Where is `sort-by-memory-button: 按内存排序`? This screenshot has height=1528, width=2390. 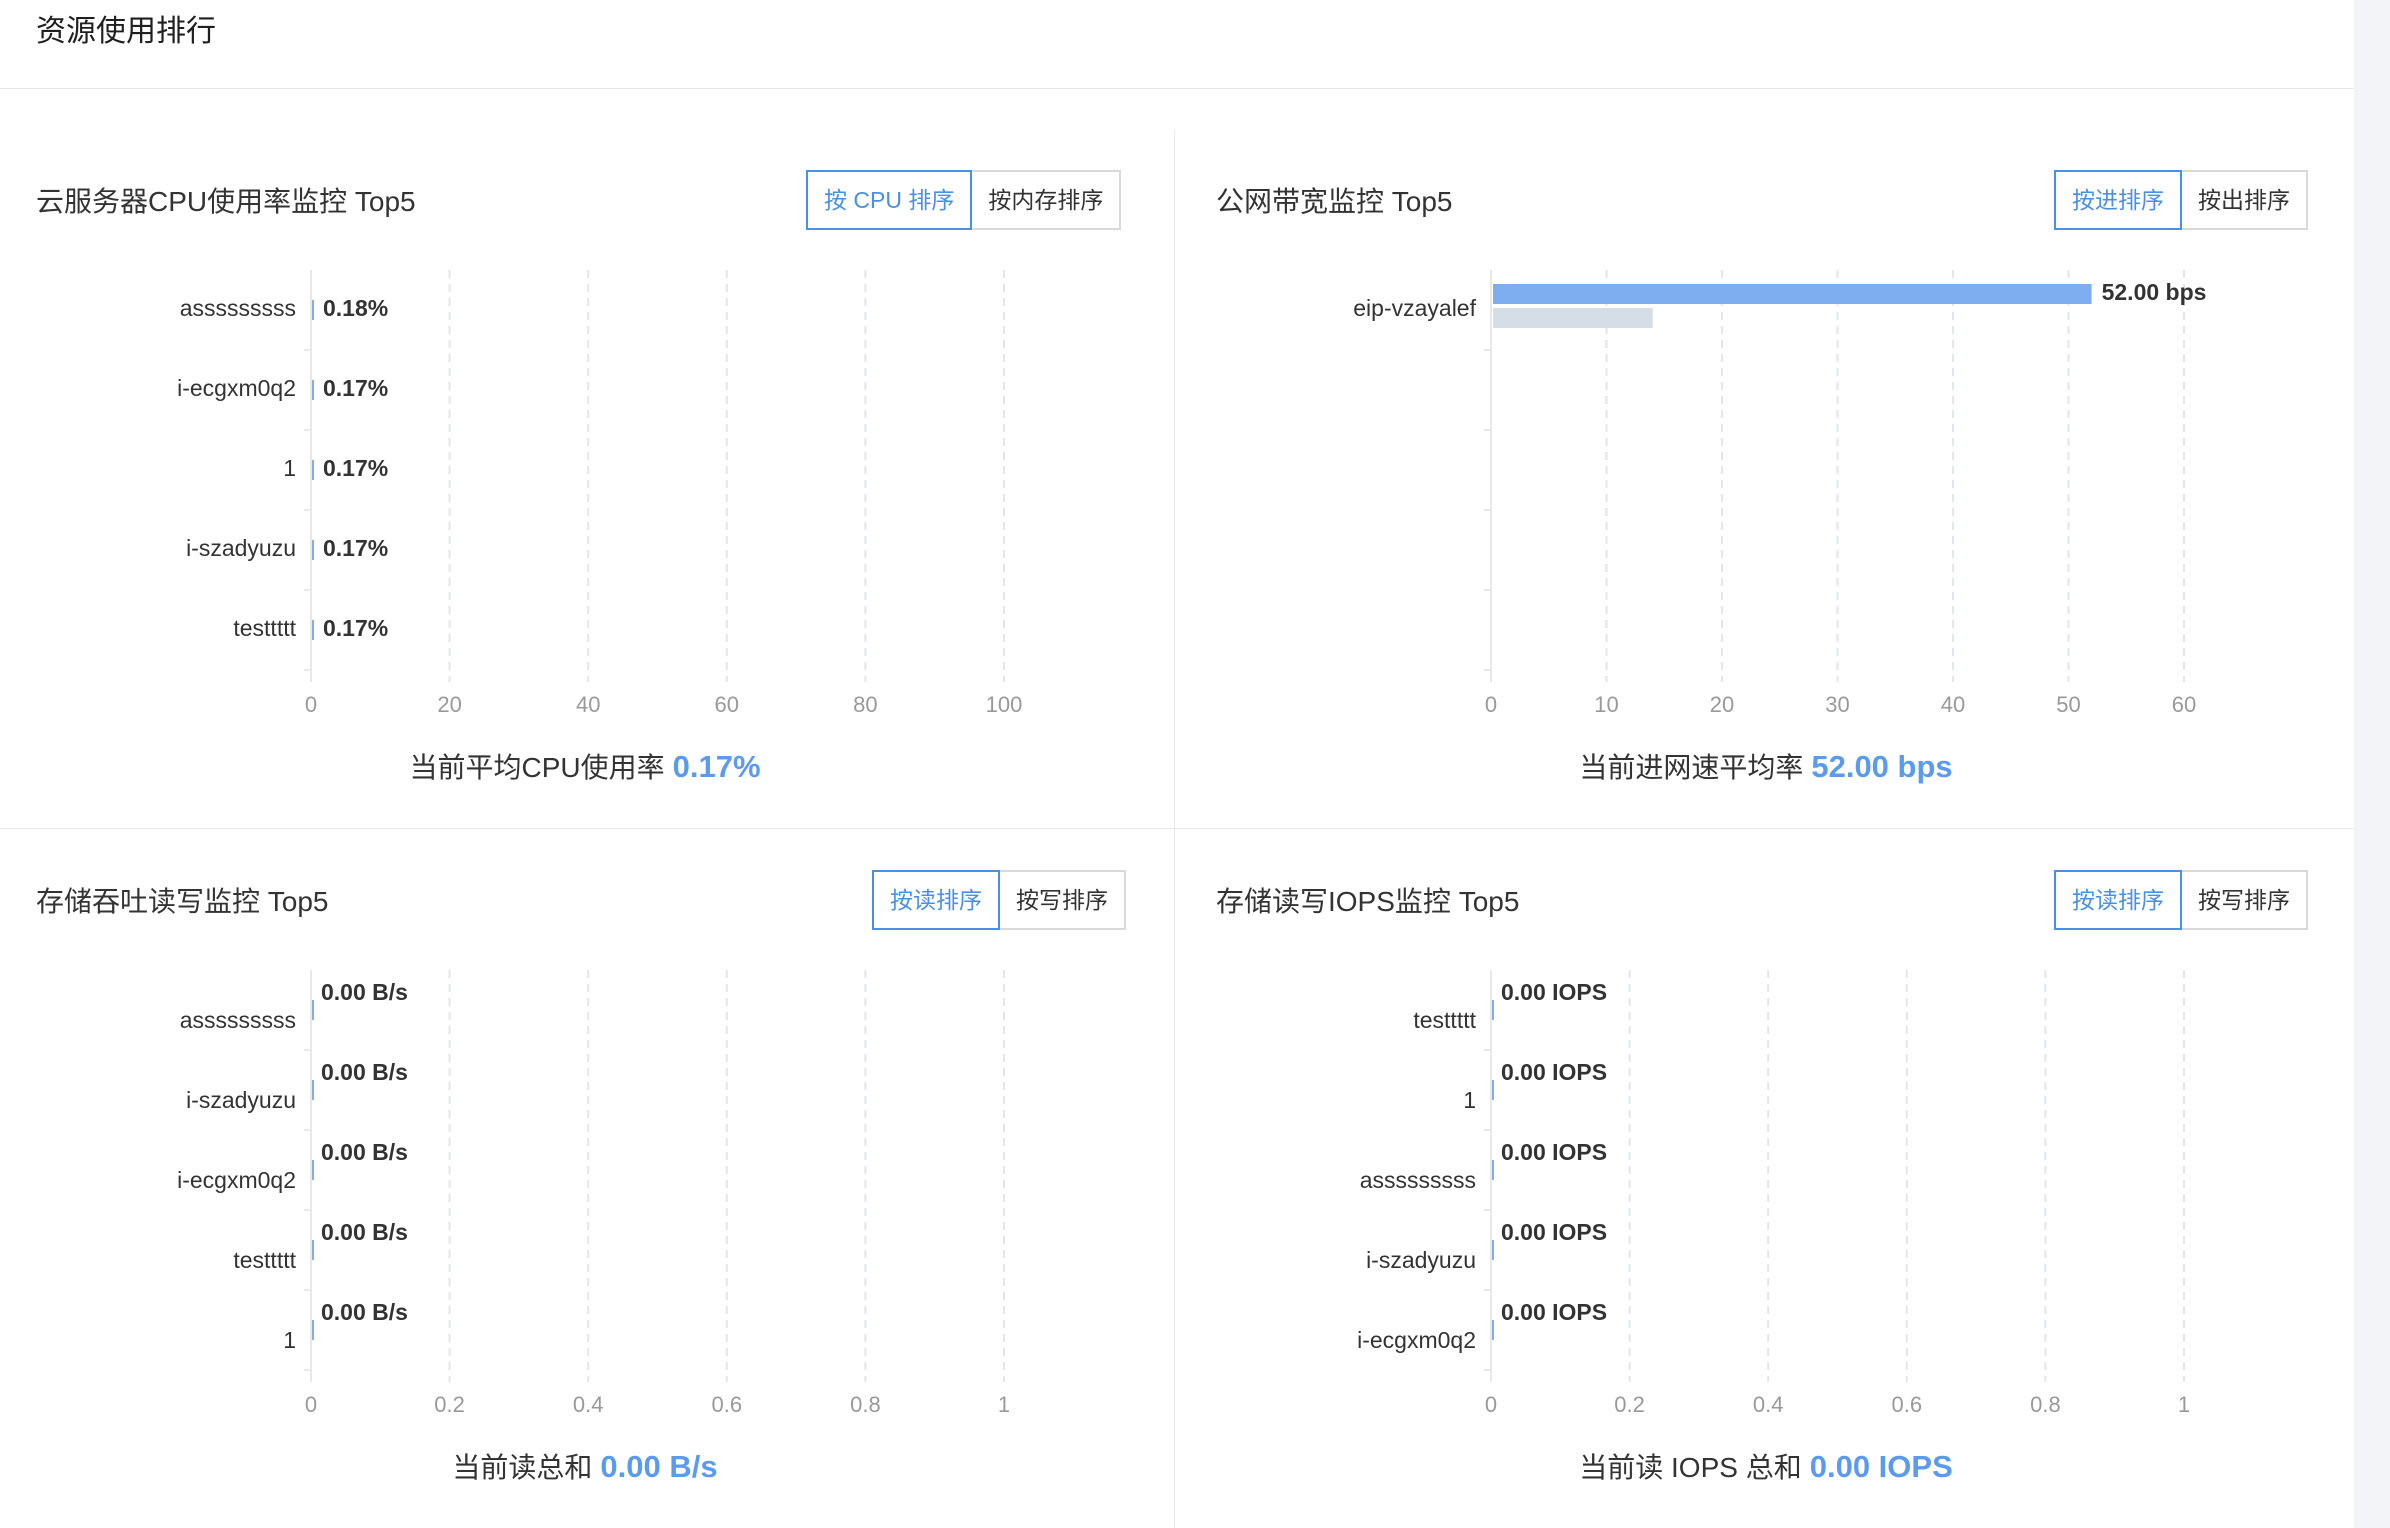 sort-by-memory-button: 按内存排序 is located at coordinates (1047, 200).